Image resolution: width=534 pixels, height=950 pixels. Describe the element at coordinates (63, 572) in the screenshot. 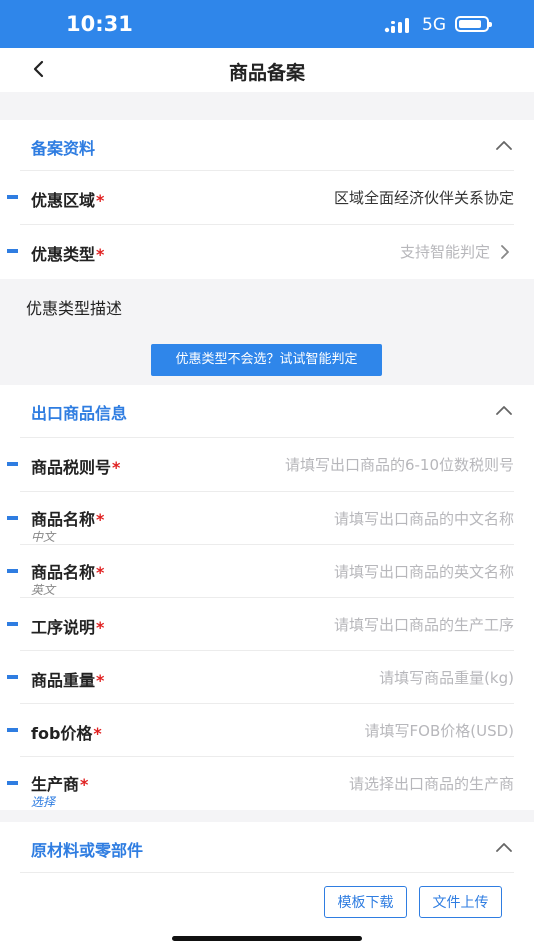

I see `name-en-label: 商品名称` at that location.